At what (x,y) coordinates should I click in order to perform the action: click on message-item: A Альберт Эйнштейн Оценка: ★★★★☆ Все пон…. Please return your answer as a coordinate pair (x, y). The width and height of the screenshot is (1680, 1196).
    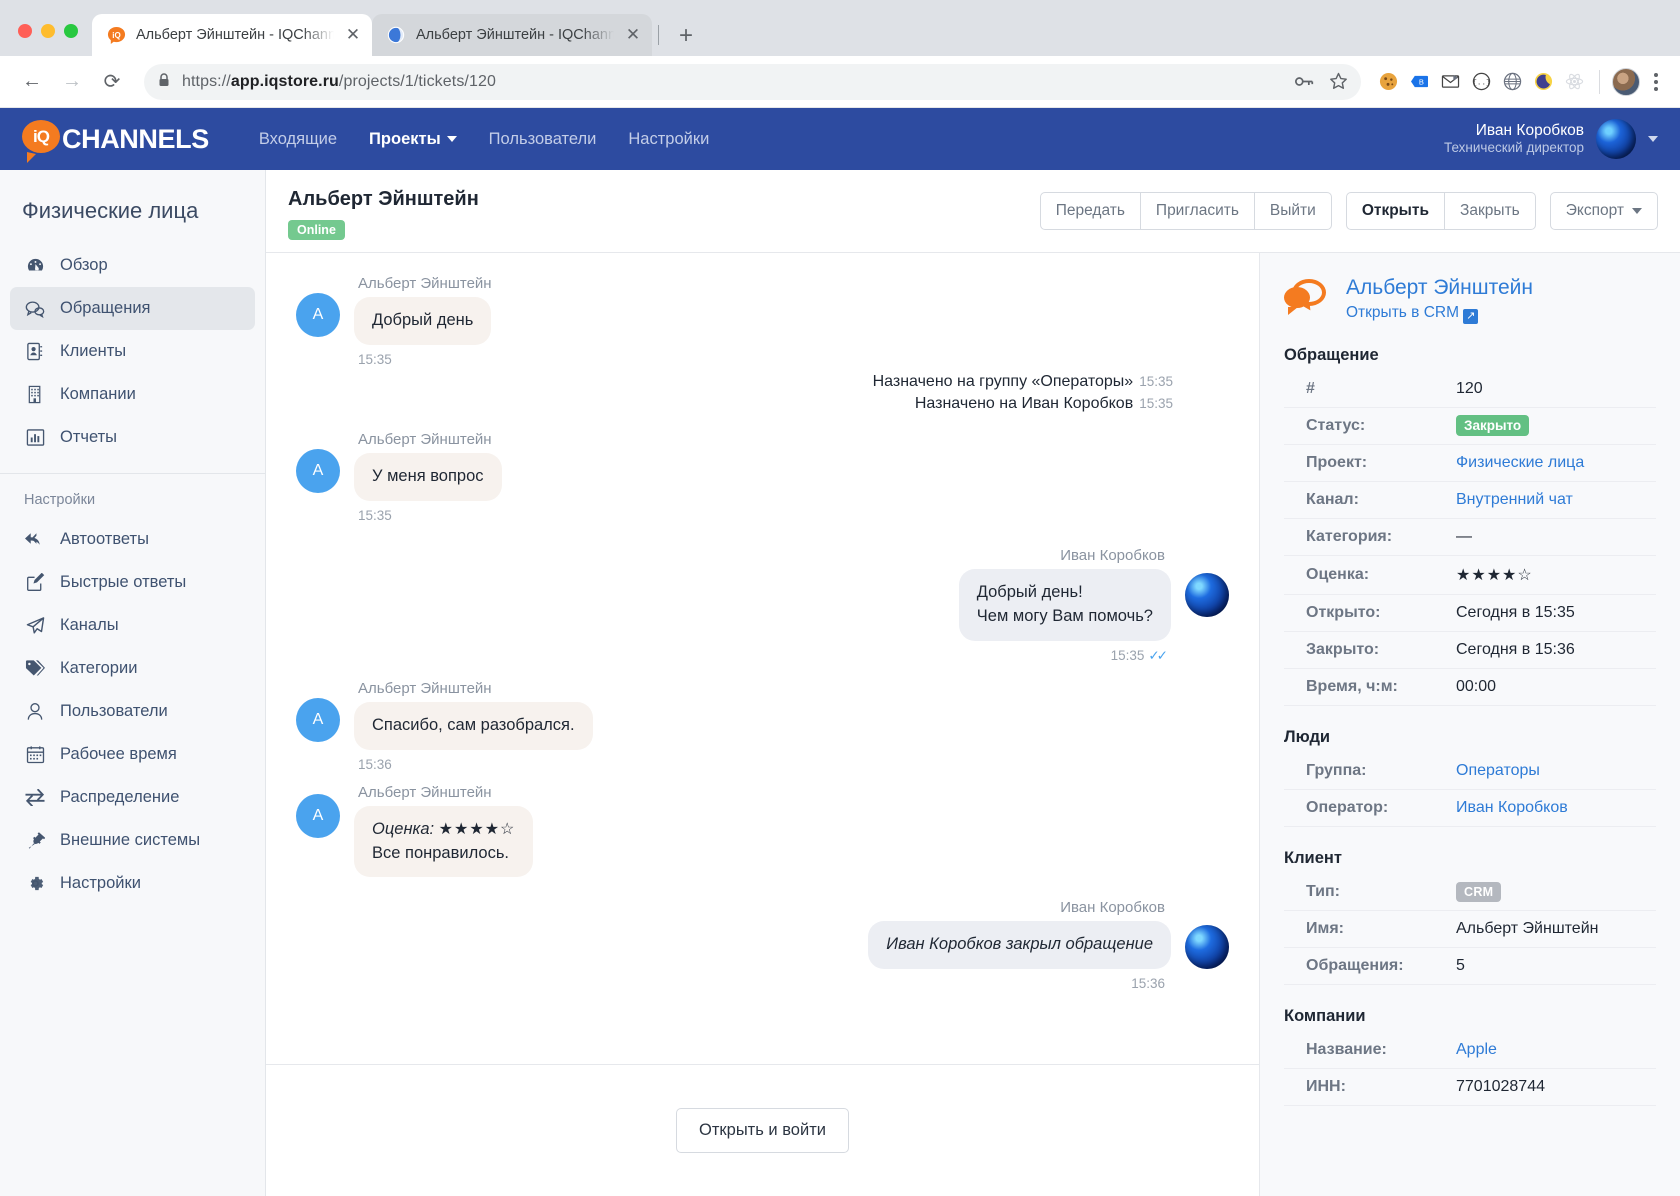
    Looking at the image, I should click on (762, 831).